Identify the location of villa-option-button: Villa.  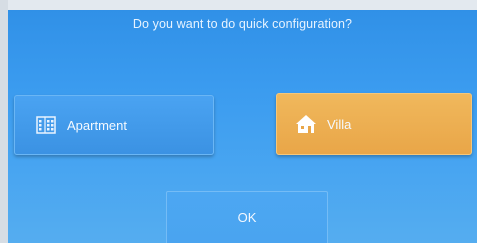
(374, 124).